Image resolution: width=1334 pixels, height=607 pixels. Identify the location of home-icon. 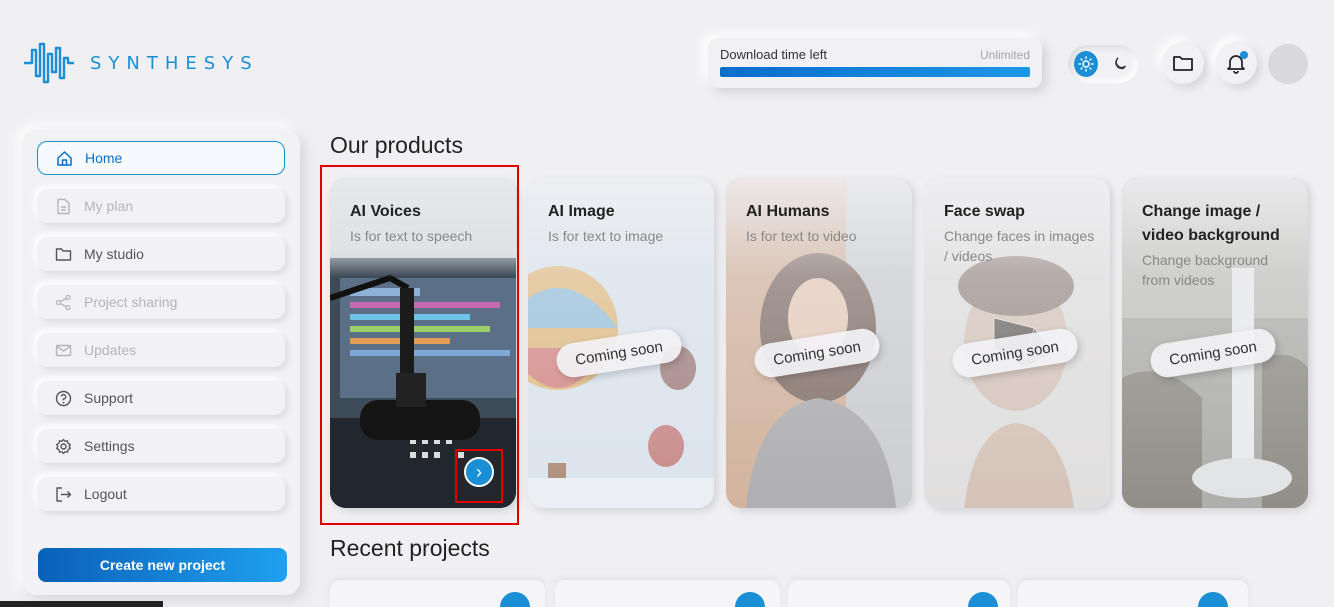
(64, 158).